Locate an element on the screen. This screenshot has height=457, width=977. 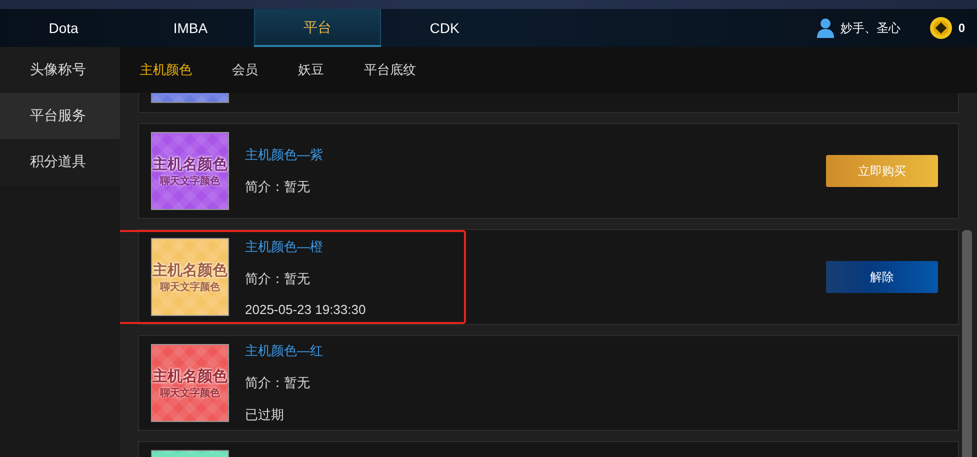
user-icon is located at coordinates (825, 28).